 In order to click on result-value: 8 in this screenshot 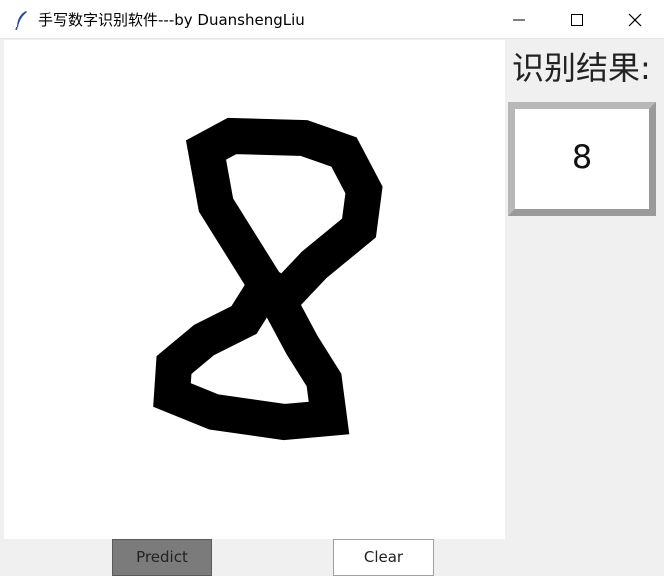, I will do `click(582, 157)`.